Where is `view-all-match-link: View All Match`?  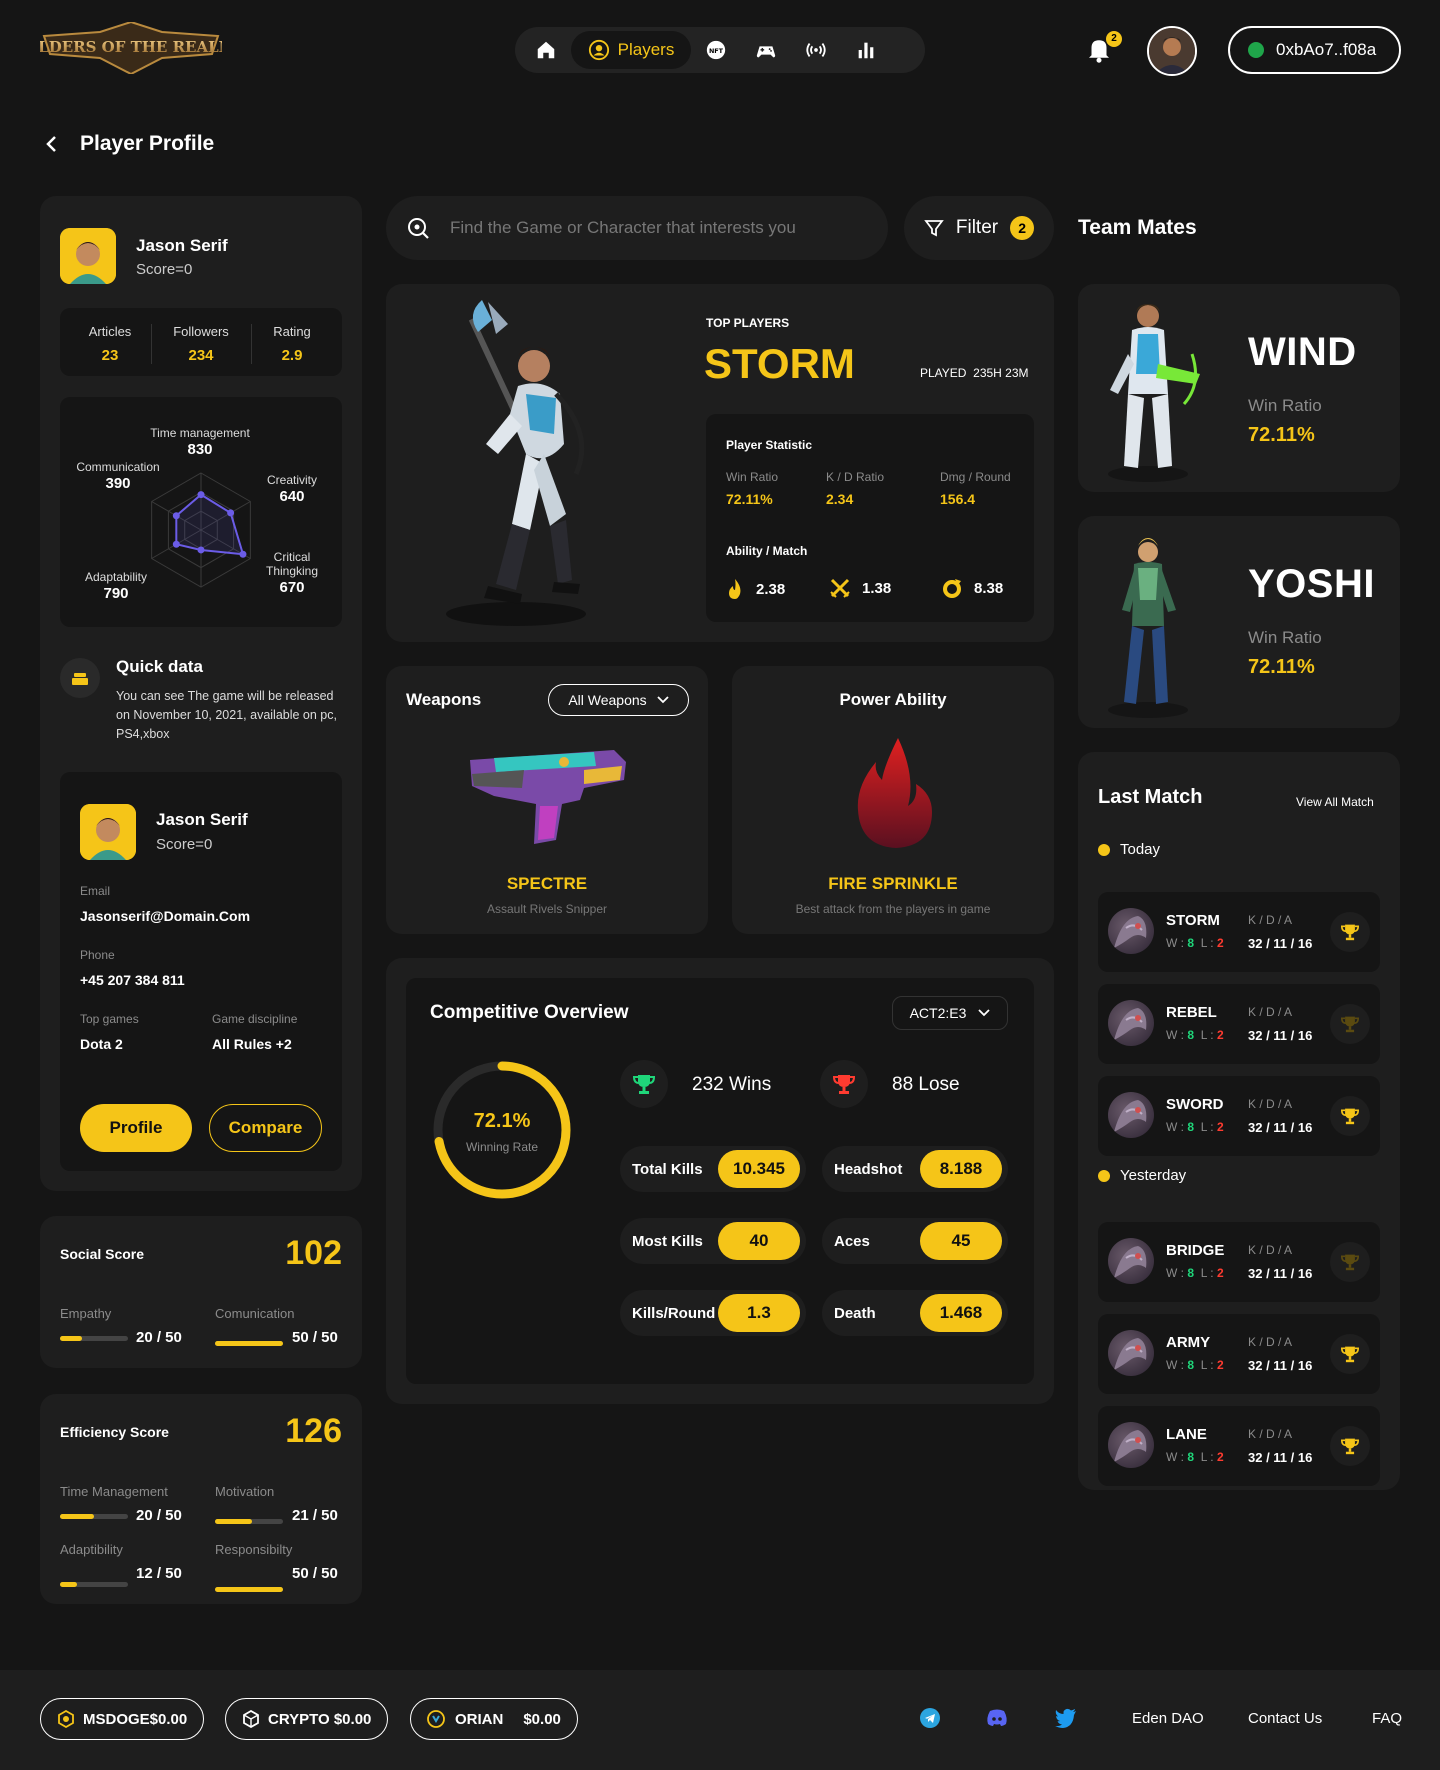 view-all-match-link: View All Match is located at coordinates (1335, 802).